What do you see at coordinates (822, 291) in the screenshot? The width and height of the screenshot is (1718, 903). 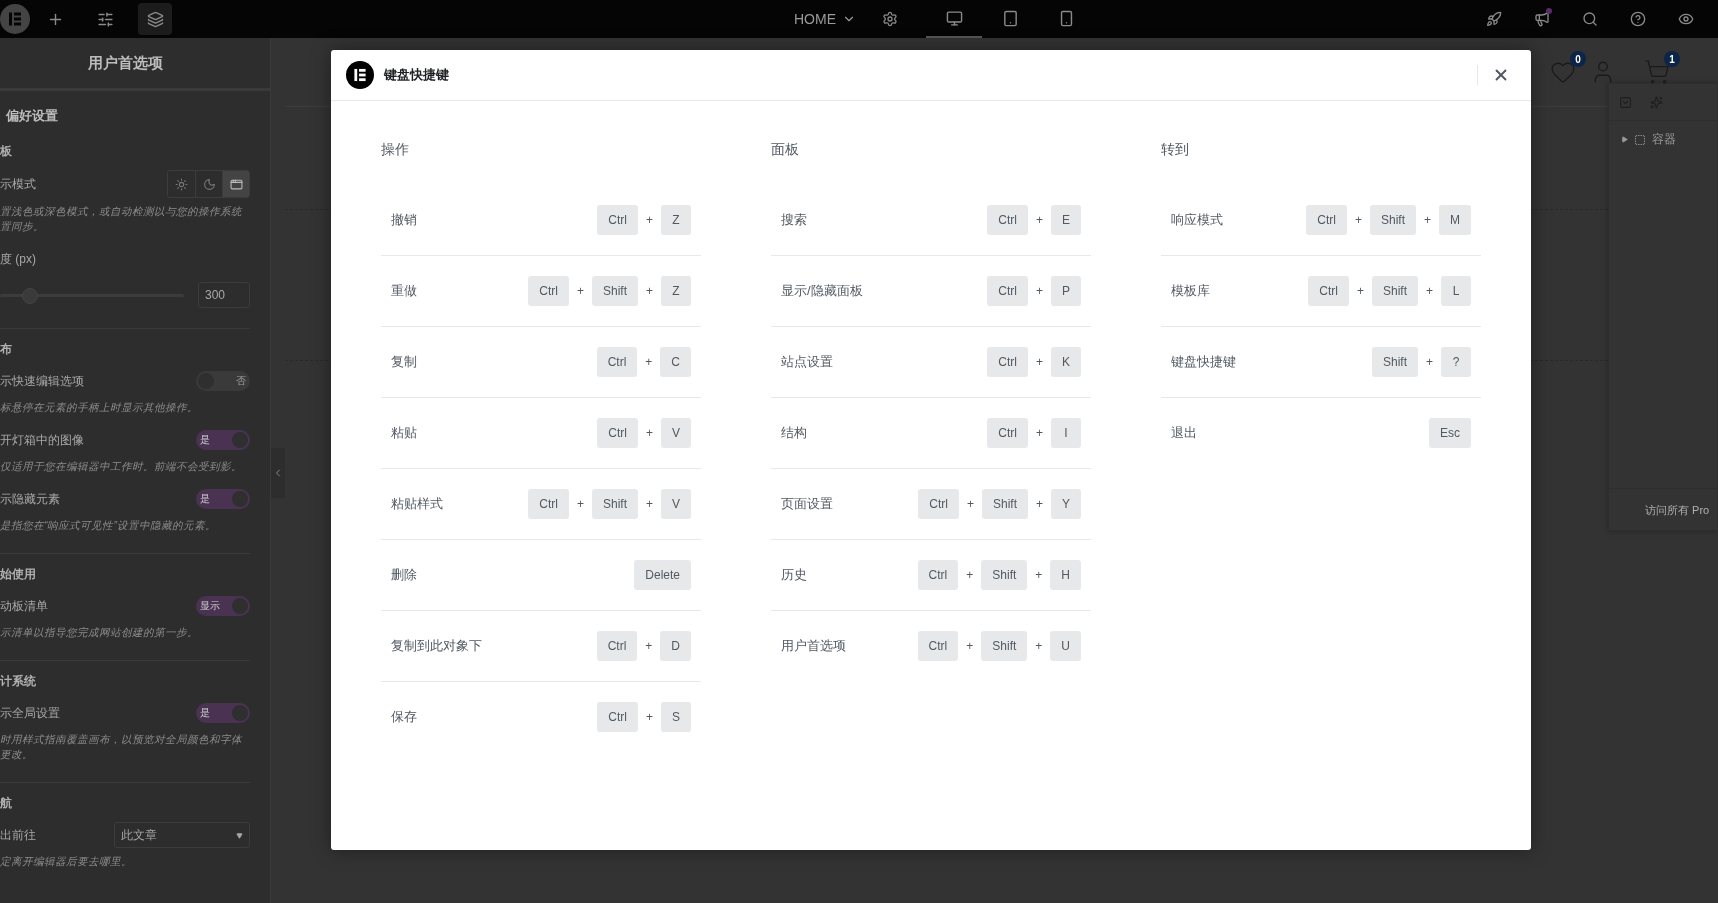 I see `shortcut-label: 显示/隐藏面板` at bounding box center [822, 291].